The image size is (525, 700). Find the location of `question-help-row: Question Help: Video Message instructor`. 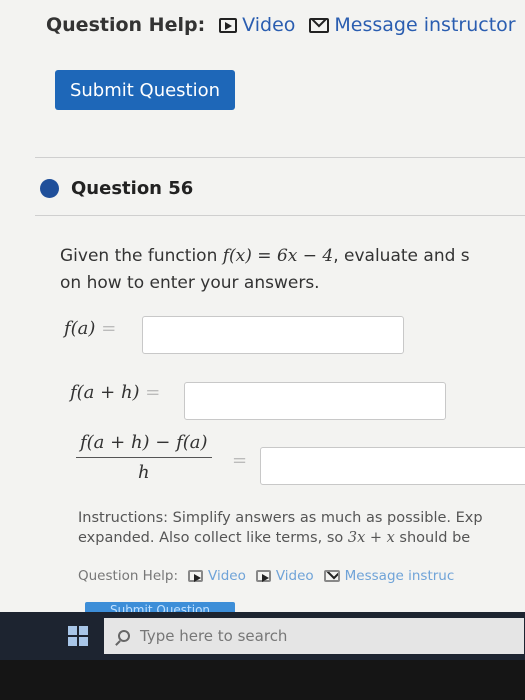

question-help-row: Question Help: Video Message instructor is located at coordinates (281, 25).